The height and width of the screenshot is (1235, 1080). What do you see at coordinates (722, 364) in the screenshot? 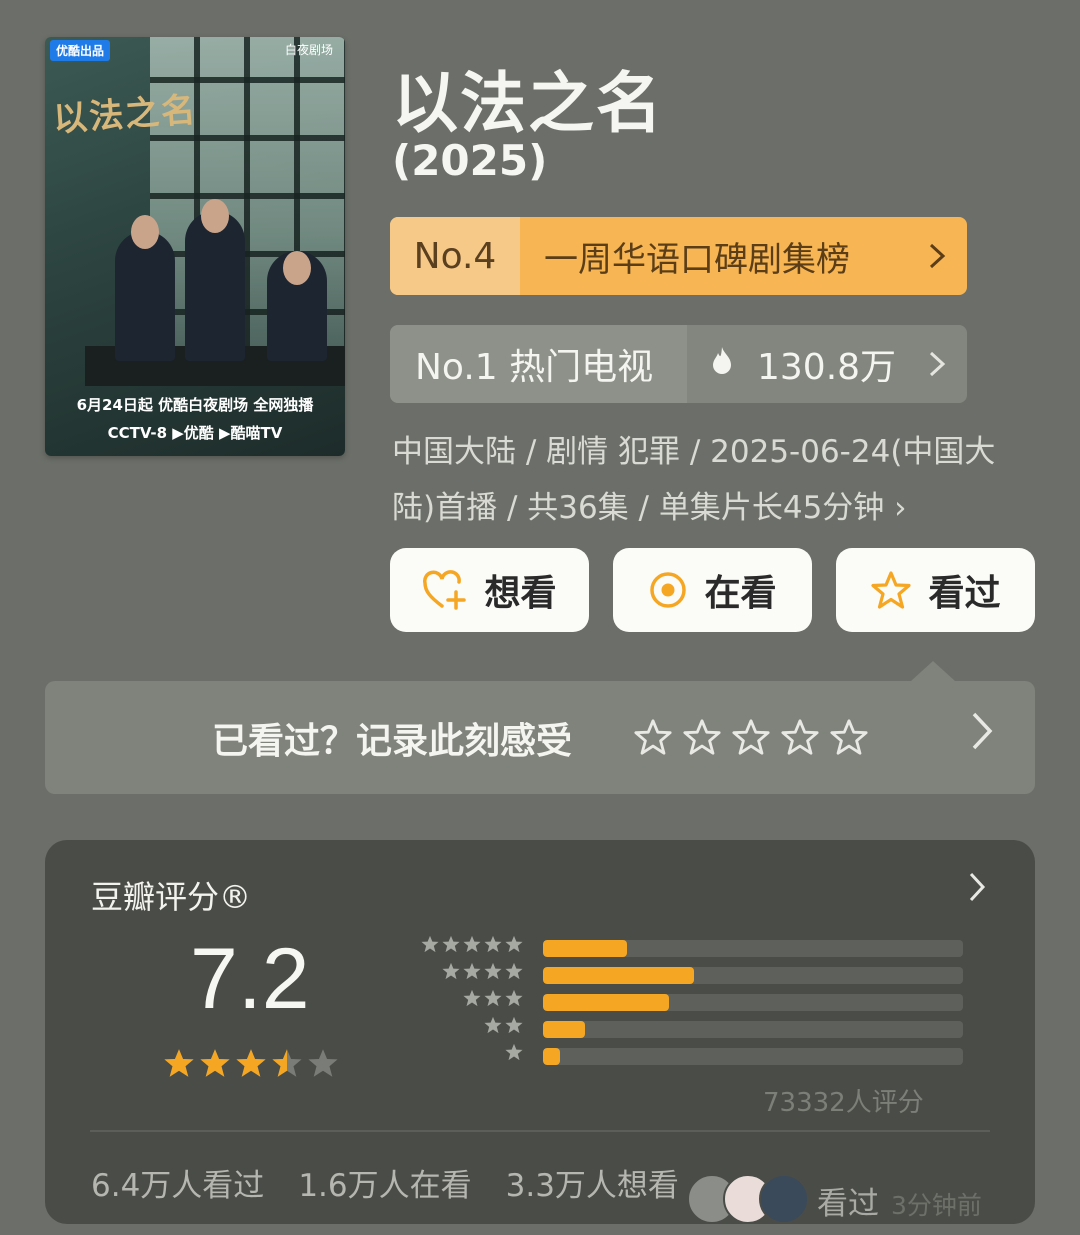
I see `fire-icon` at bounding box center [722, 364].